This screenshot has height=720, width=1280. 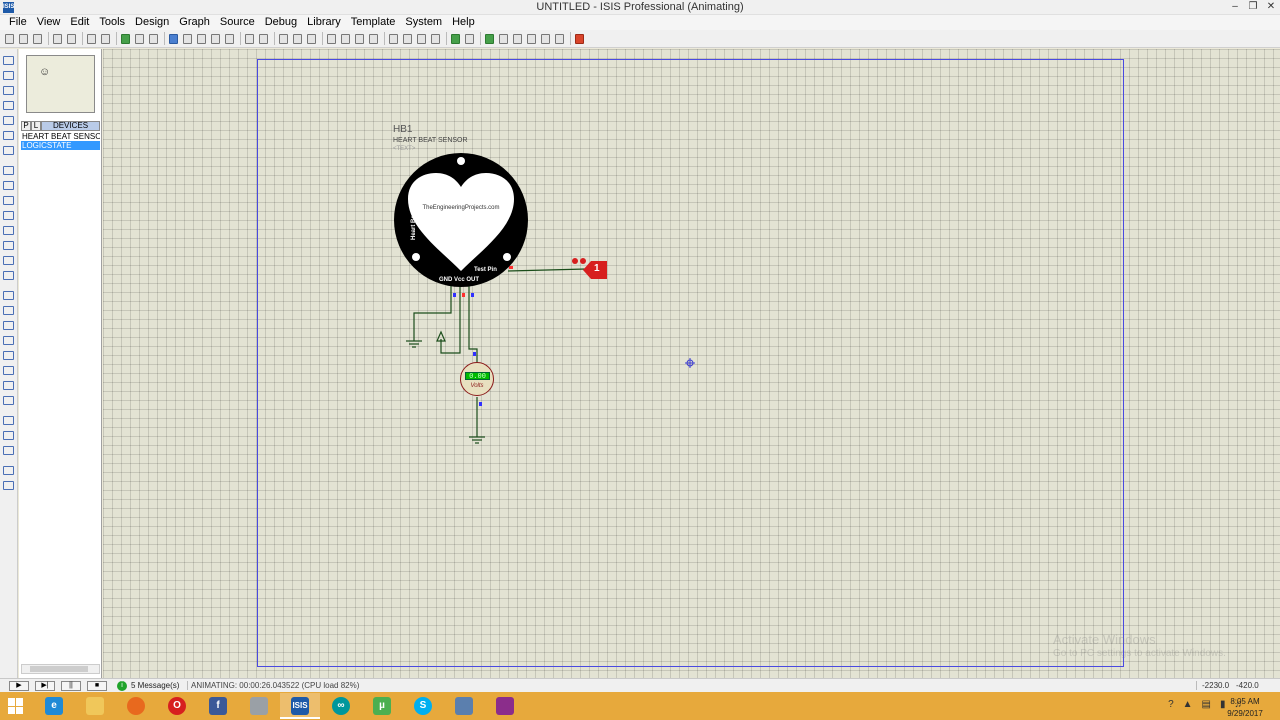 What do you see at coordinates (8, 170) in the screenshot?
I see `terminals-icon` at bounding box center [8, 170].